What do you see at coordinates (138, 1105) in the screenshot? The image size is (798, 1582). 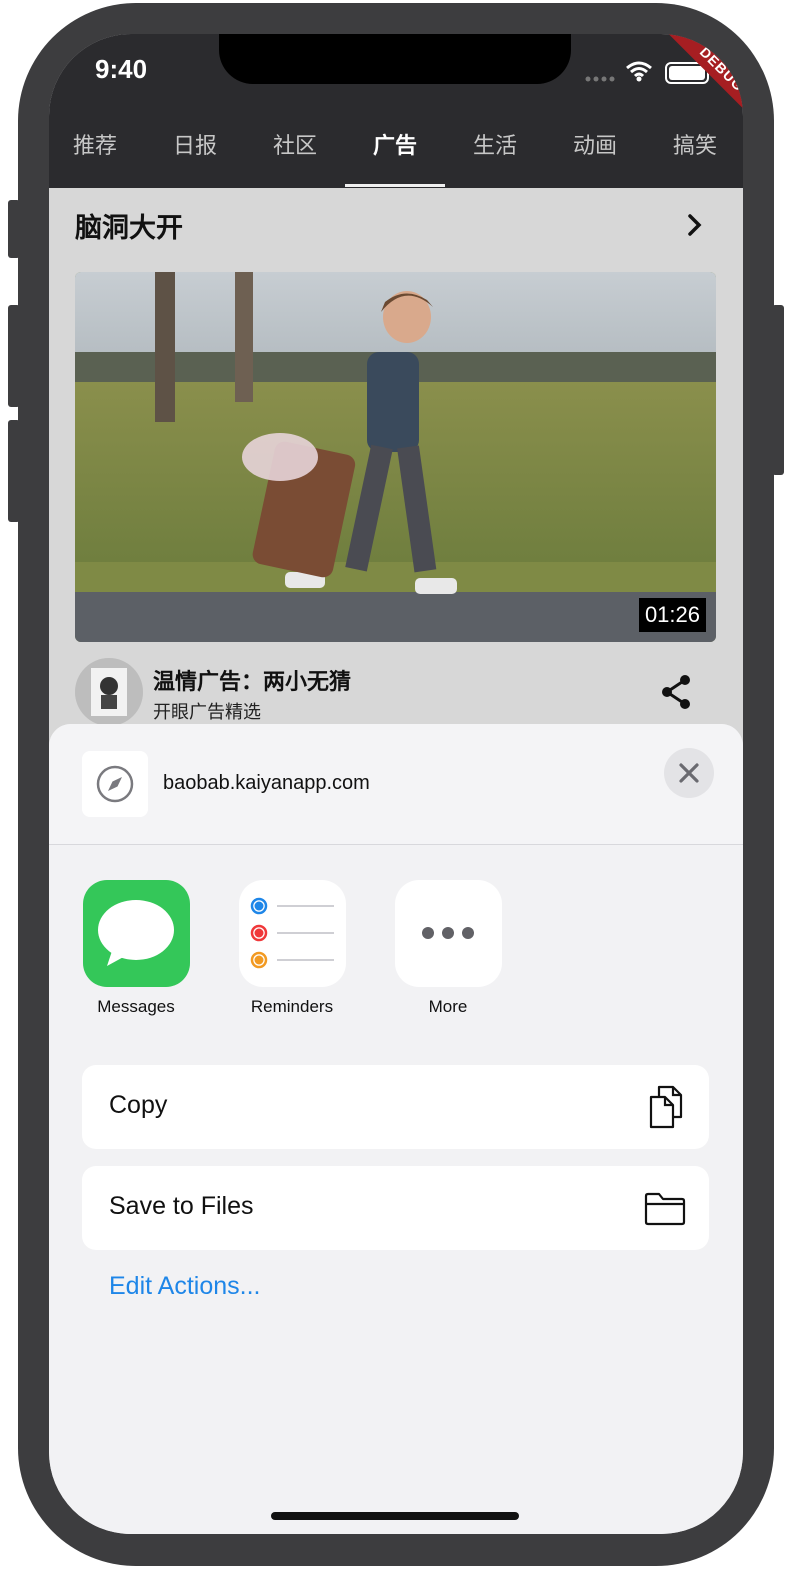 I see `copy-action-label: Copy` at bounding box center [138, 1105].